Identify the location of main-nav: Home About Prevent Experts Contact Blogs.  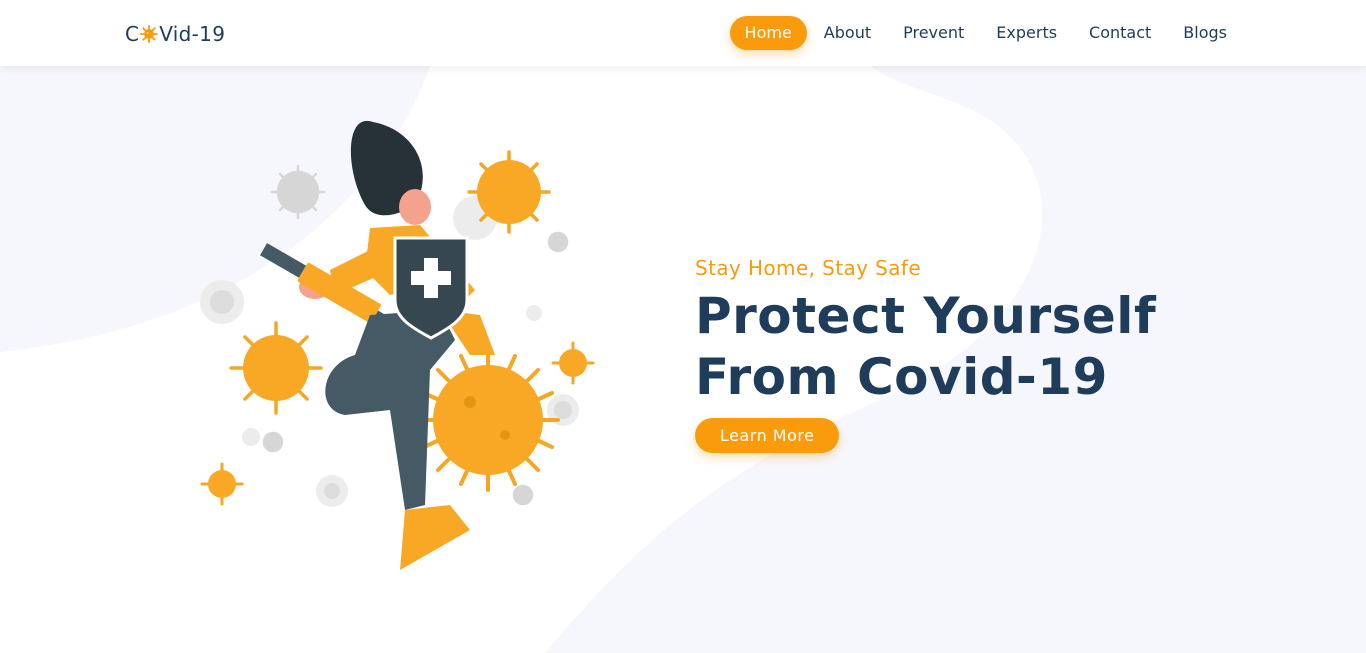
(985, 33).